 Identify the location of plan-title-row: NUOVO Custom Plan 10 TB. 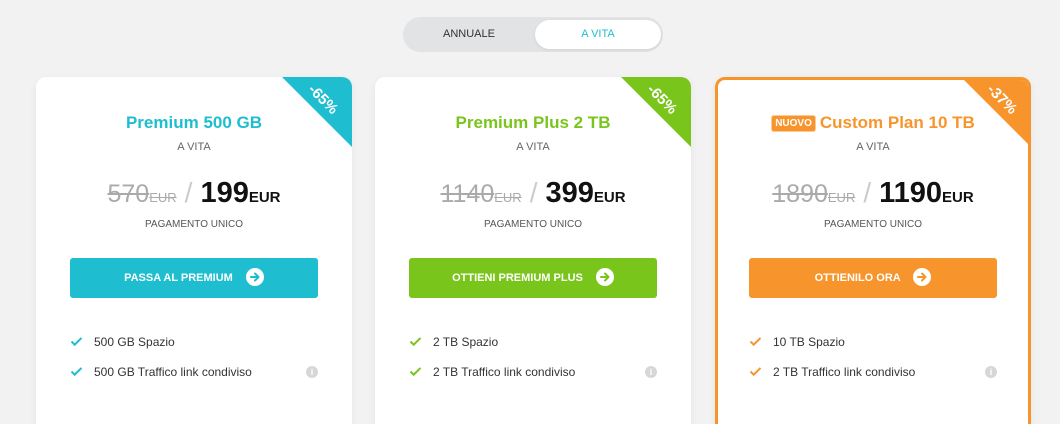
(873, 123).